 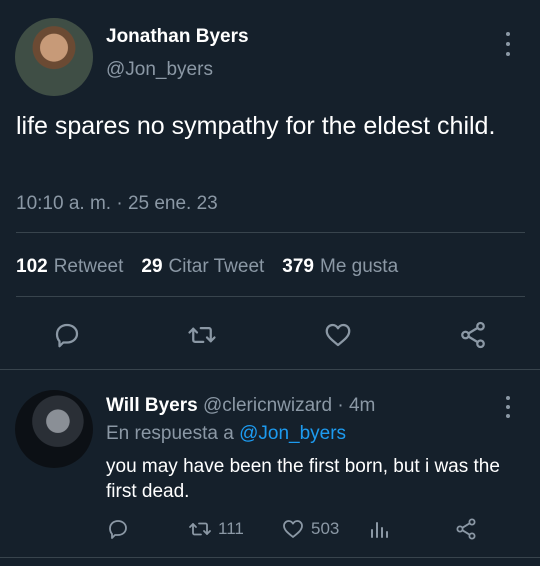 I want to click on reply-retweet-button: 111, so click(x=216, y=529).